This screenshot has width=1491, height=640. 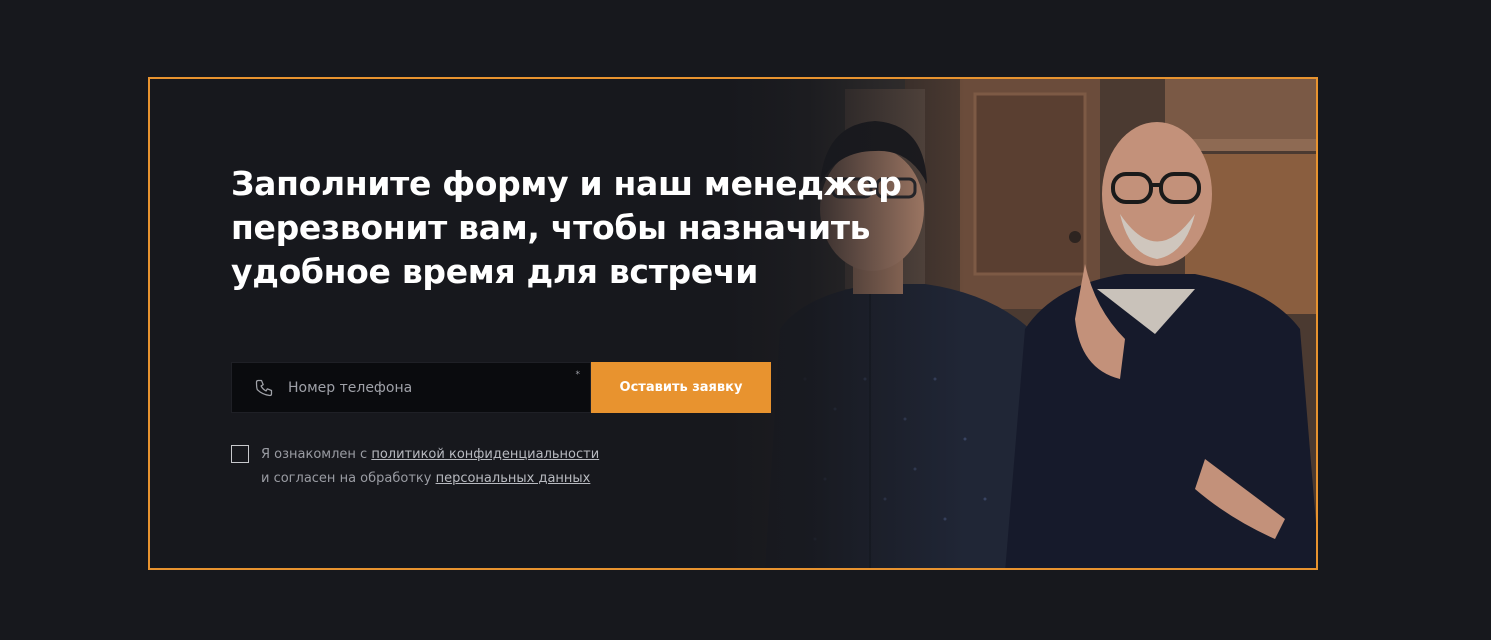 What do you see at coordinates (551, 227) in the screenshot?
I see `headline-line: перезвонит вам, чтобы назначить` at bounding box center [551, 227].